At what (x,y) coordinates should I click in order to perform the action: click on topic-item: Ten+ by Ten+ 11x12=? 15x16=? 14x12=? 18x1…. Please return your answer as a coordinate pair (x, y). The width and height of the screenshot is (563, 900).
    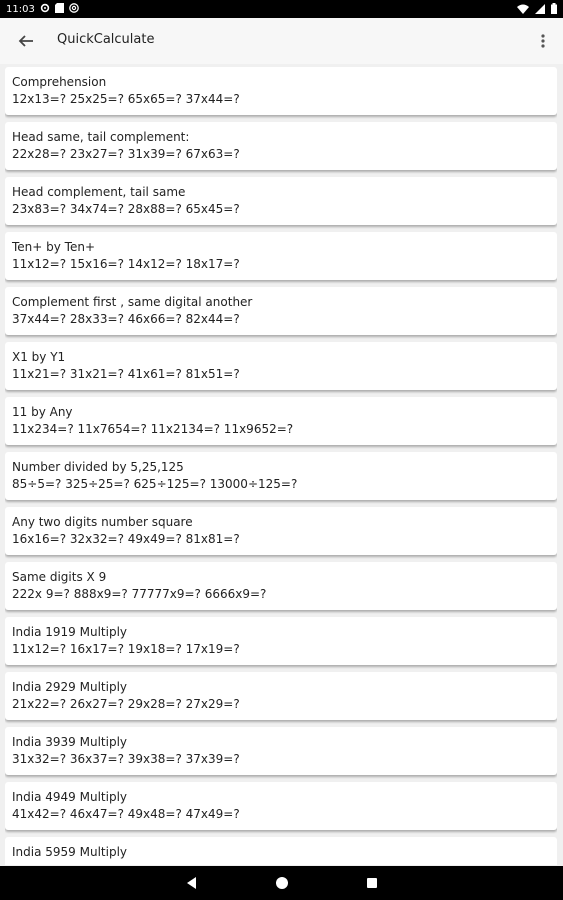
    Looking at the image, I should click on (281, 256).